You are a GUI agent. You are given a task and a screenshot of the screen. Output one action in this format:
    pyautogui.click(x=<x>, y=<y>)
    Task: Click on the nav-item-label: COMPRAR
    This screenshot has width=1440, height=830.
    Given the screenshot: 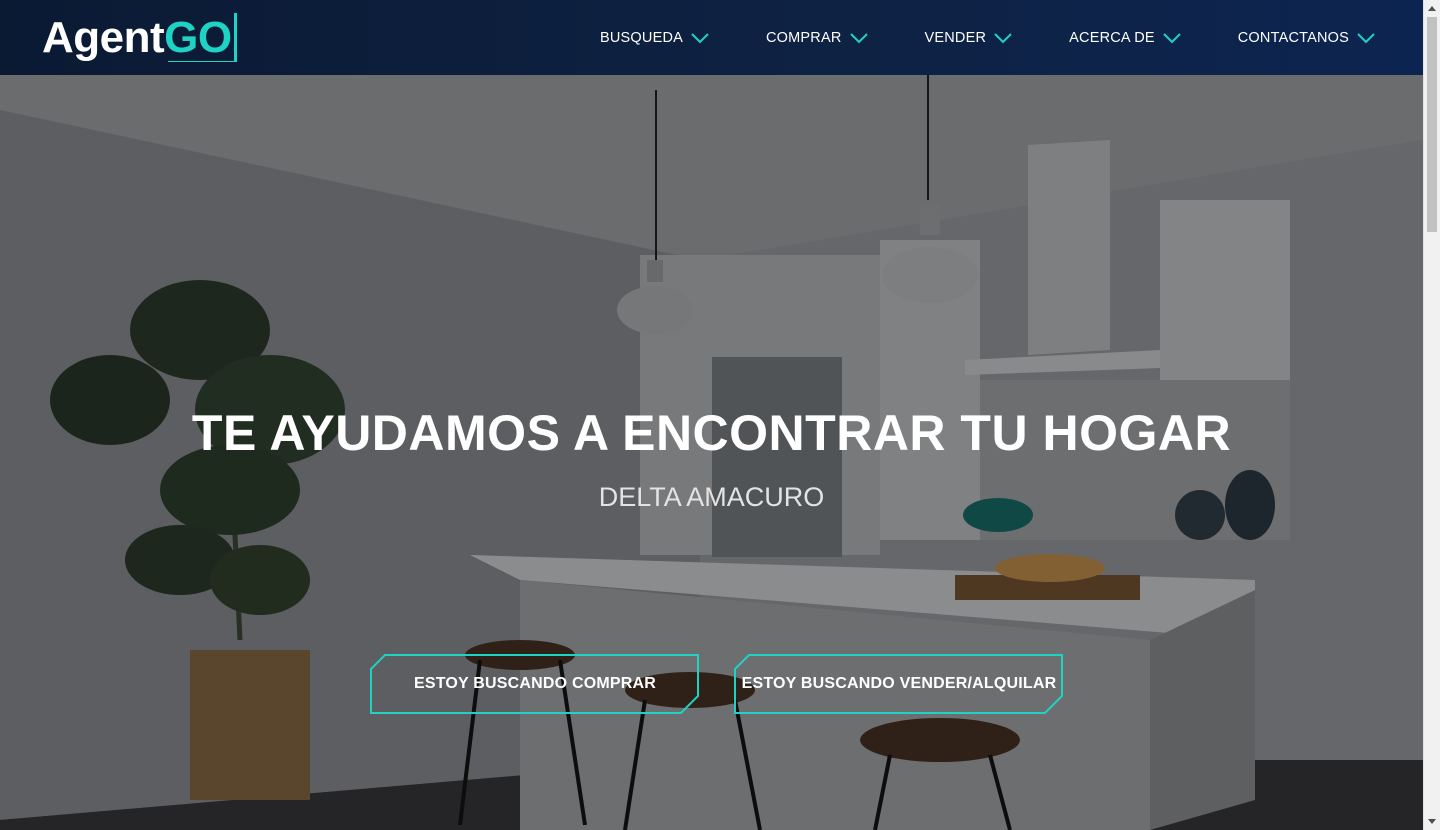 What is the action you would take?
    pyautogui.click(x=804, y=38)
    